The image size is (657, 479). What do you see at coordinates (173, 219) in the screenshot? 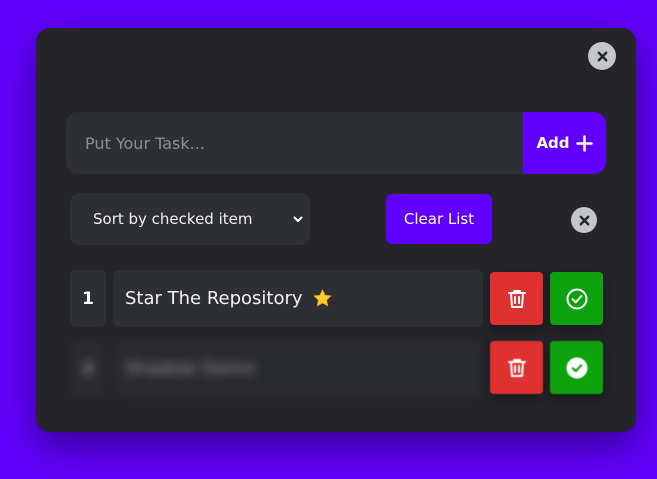
I see `sort-selected-value: Sort by checked item` at bounding box center [173, 219].